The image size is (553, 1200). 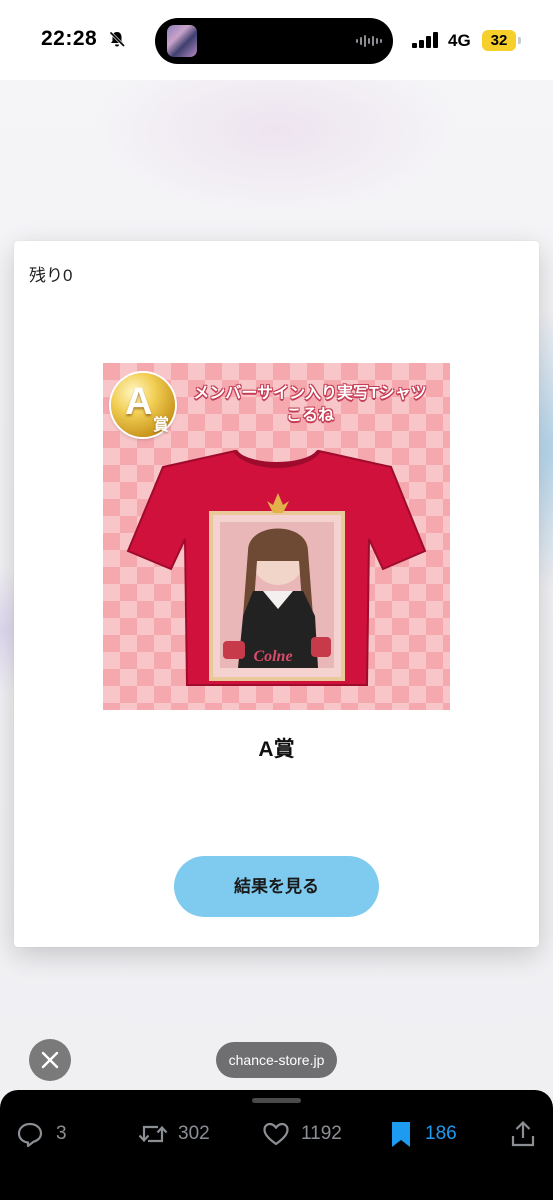 I want to click on prize-image-title: メンバーサイン入り実写Tシャツ こるね, so click(x=310, y=405).